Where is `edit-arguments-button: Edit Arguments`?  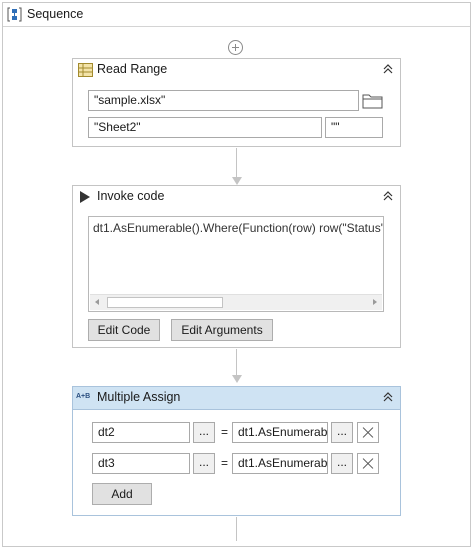
edit-arguments-button: Edit Arguments is located at coordinates (222, 330).